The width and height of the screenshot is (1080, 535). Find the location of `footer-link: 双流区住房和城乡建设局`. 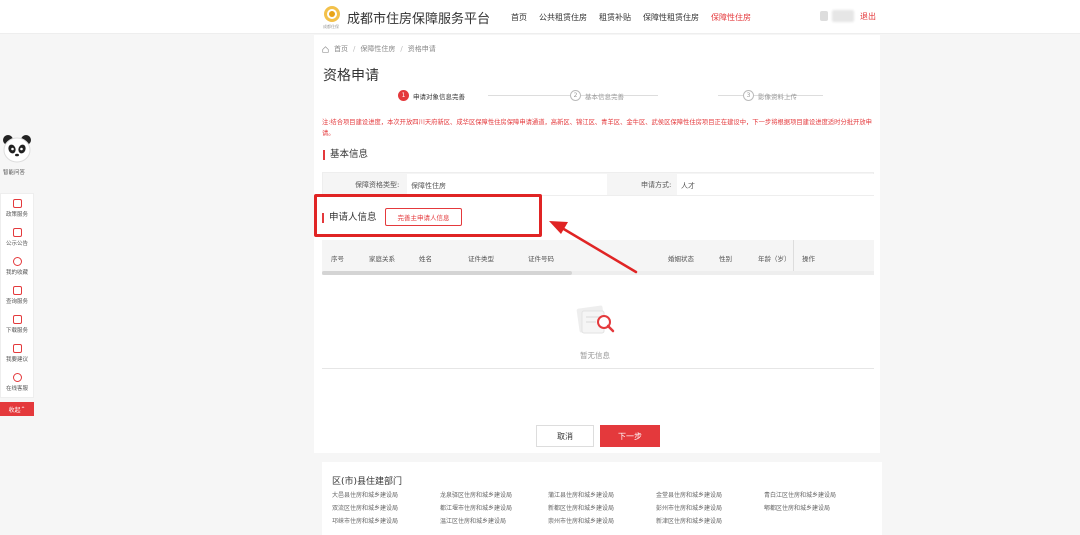

footer-link: 双流区住房和城乡建设局 is located at coordinates (386, 507).